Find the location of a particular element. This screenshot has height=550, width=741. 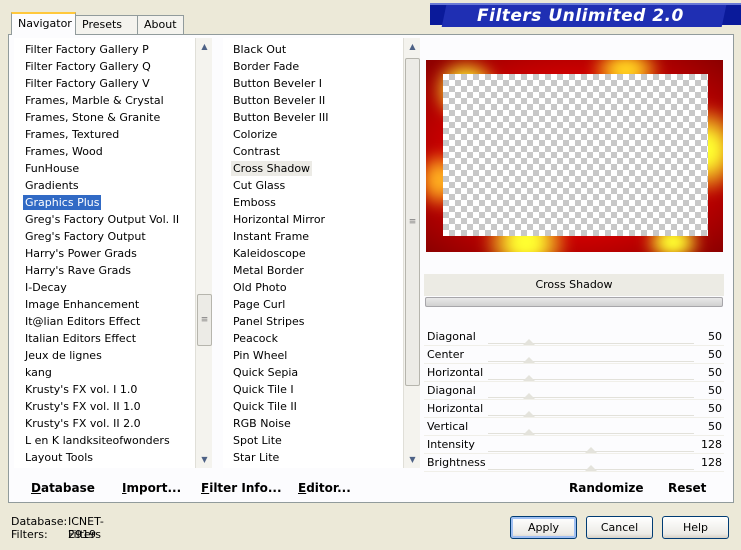

list-item: Horizontal Mirror is located at coordinates (313, 219).